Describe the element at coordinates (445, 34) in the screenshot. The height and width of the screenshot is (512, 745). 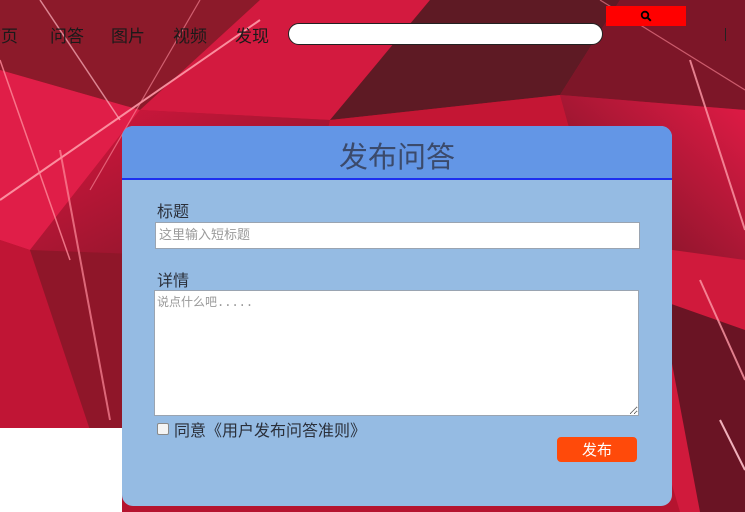
I see `search-input` at that location.